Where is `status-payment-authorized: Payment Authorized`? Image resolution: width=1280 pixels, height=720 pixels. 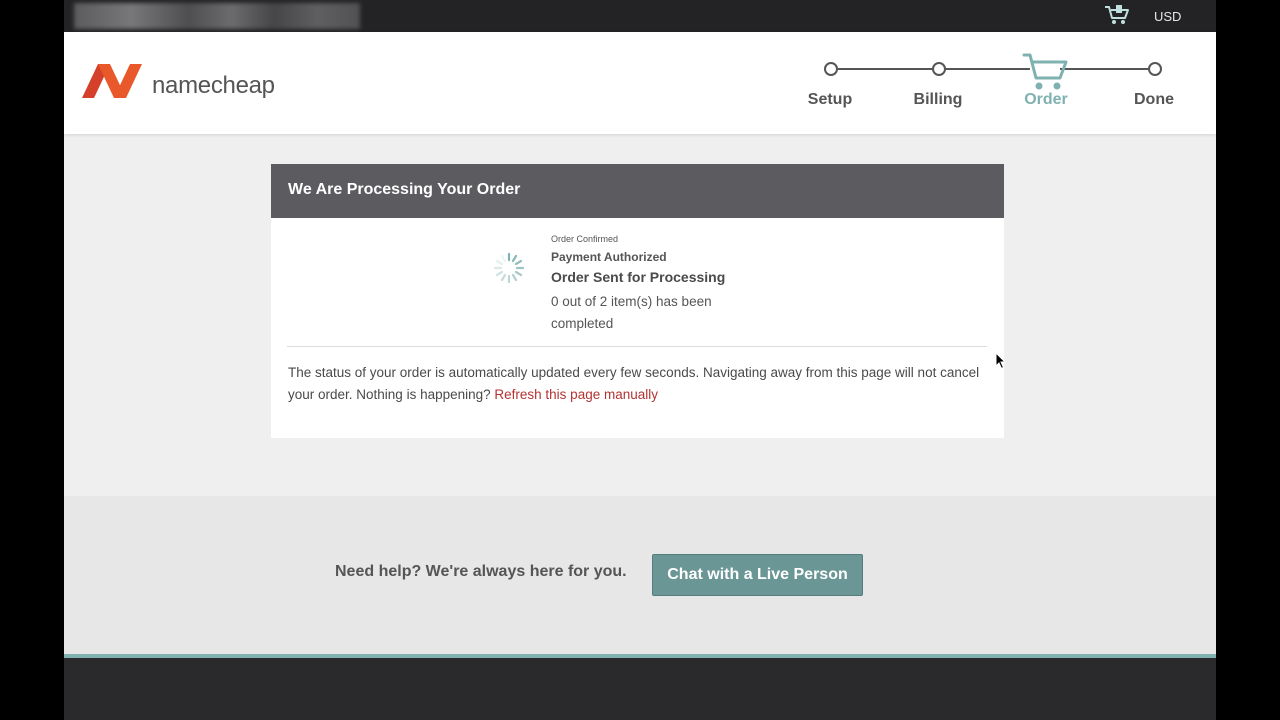
status-payment-authorized: Payment Authorized is located at coordinates (609, 257).